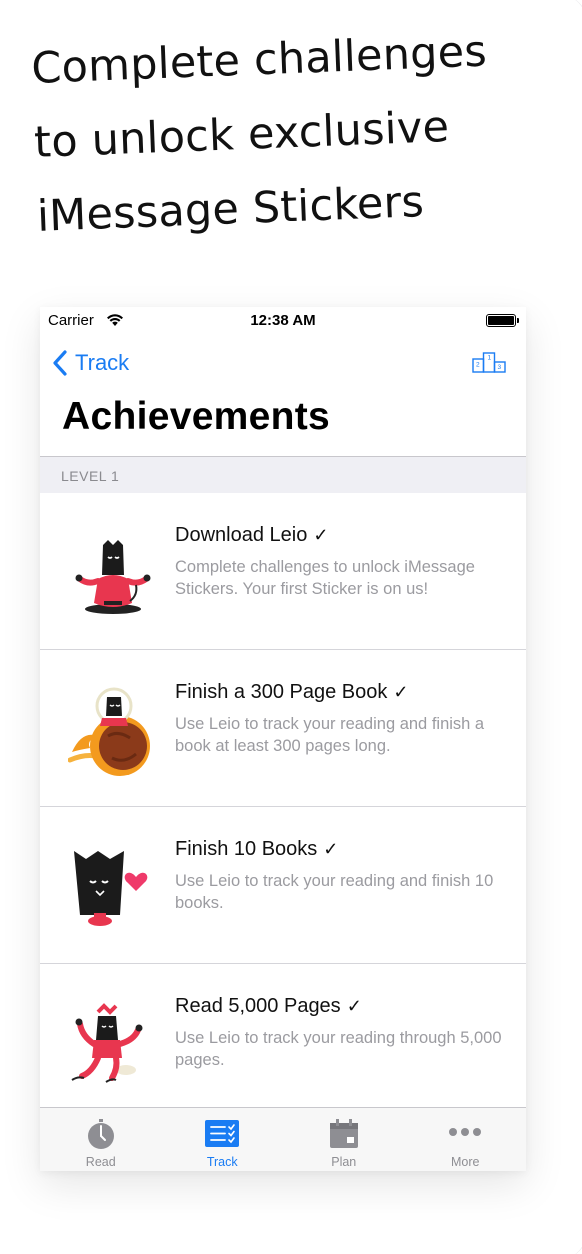 The image size is (582, 1254). Describe the element at coordinates (196, 416) in the screenshot. I see `page-title: Achievements` at that location.